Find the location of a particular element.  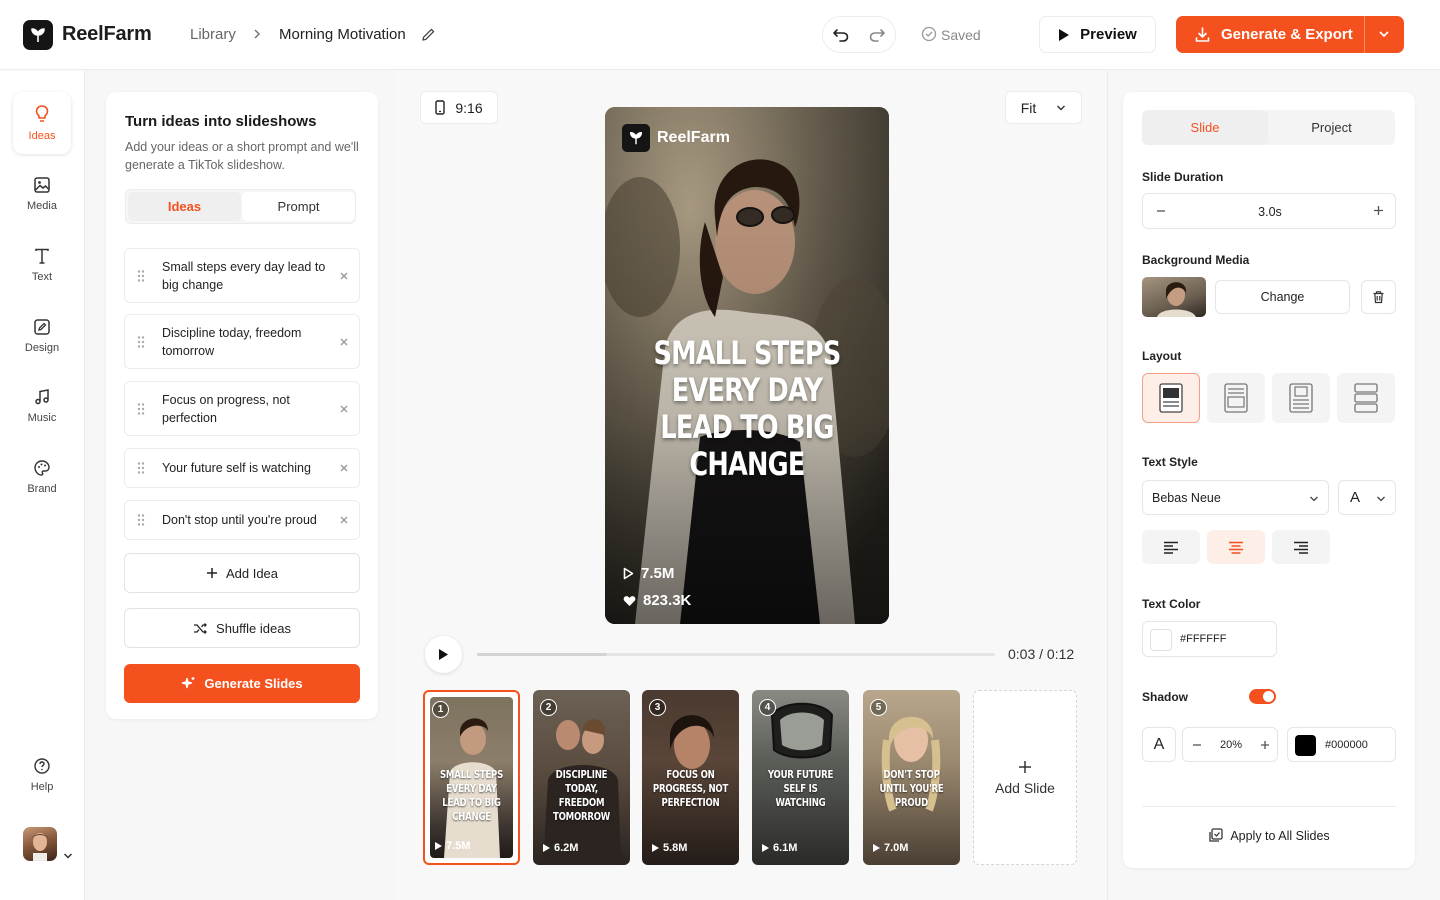

idea-text: Discipline today, freedom tomorrow is located at coordinates (247, 342).